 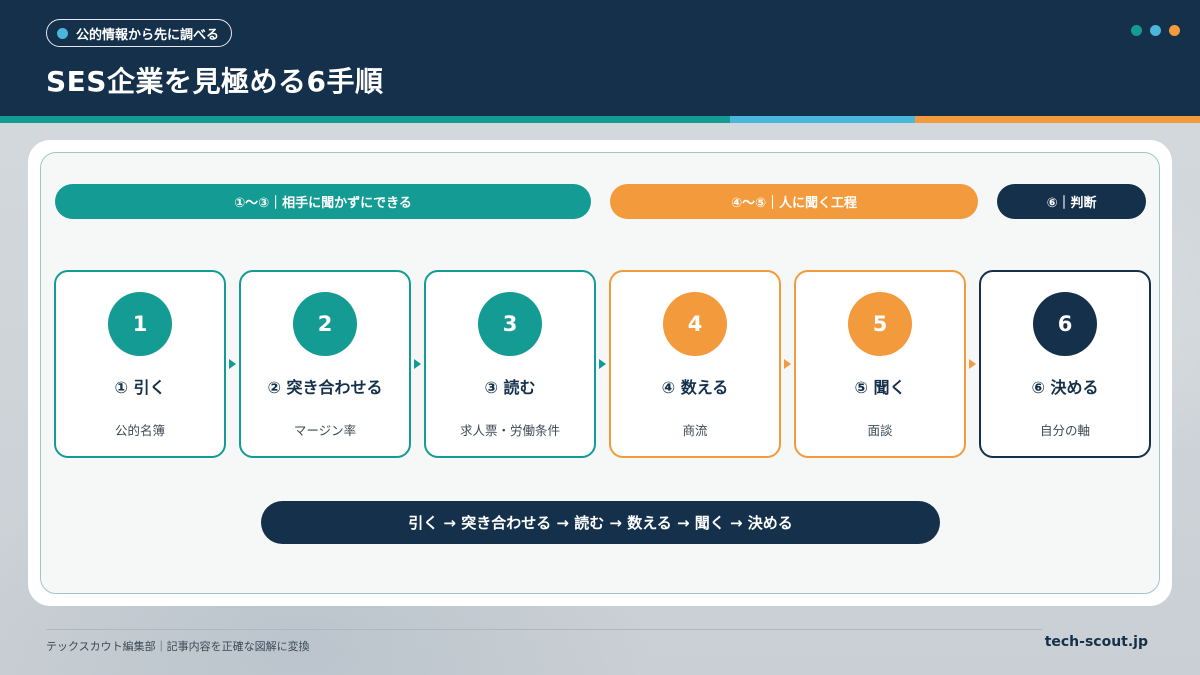 I want to click on phase-label-decide: ⑥｜判断, so click(x=1071, y=201).